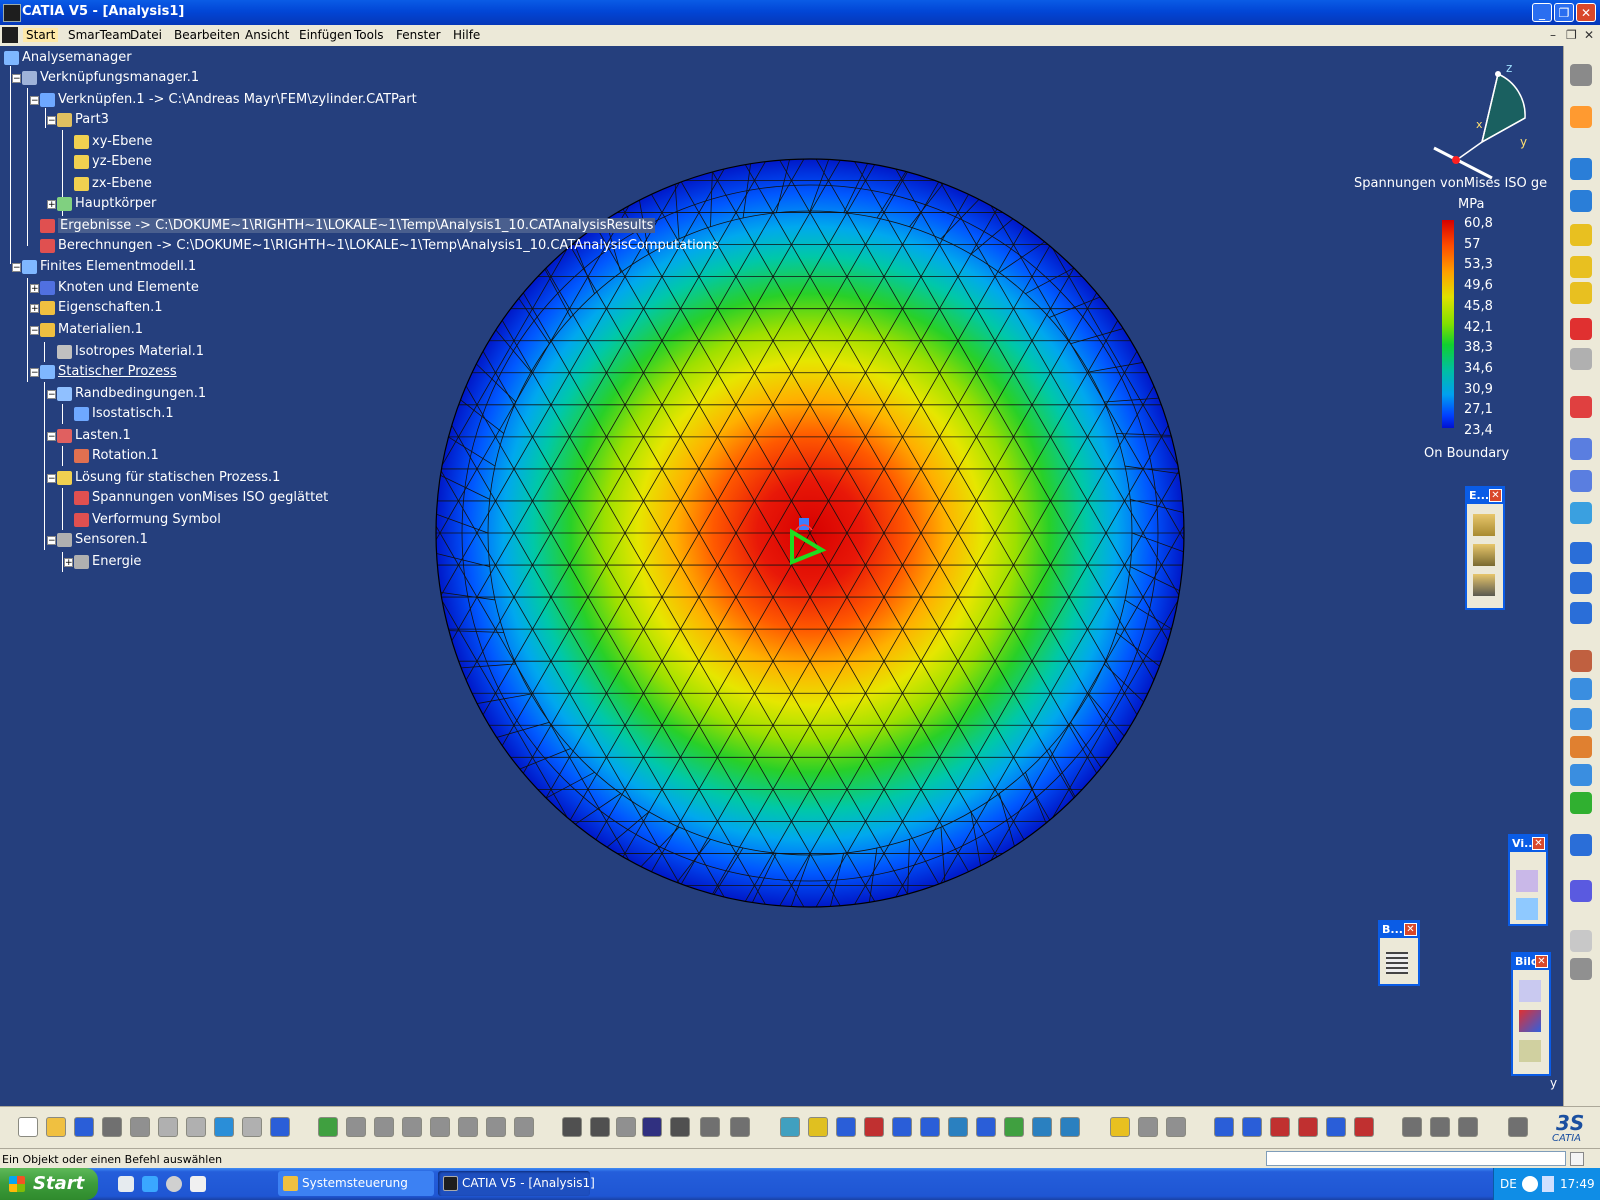 The image size is (1600, 1200). Describe the element at coordinates (1581, 845) in the screenshot. I see `bottle-icon` at that location.